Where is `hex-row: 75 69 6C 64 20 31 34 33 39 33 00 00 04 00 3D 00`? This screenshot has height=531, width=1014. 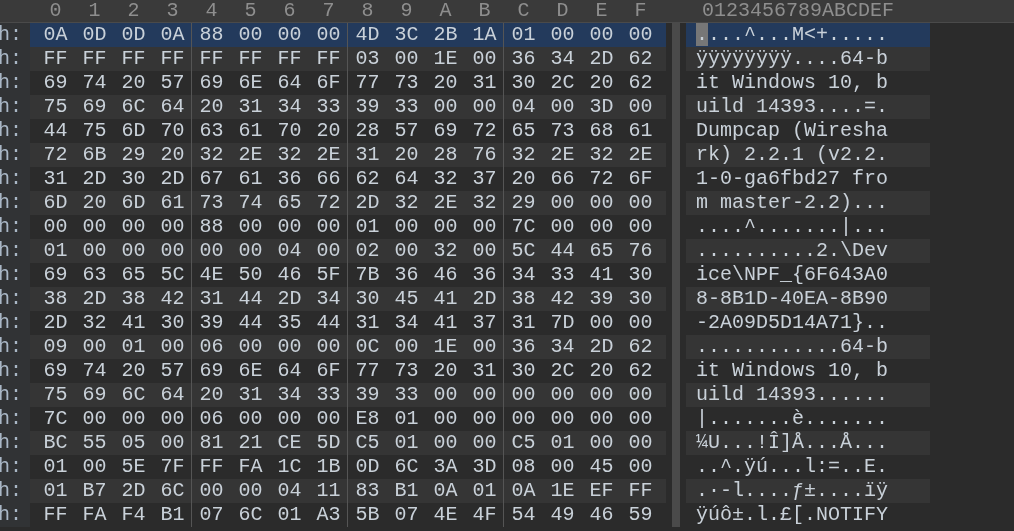 hex-row: 75 69 6C 64 20 31 34 33 39 33 00 00 04 00 3D 00 is located at coordinates (348, 107).